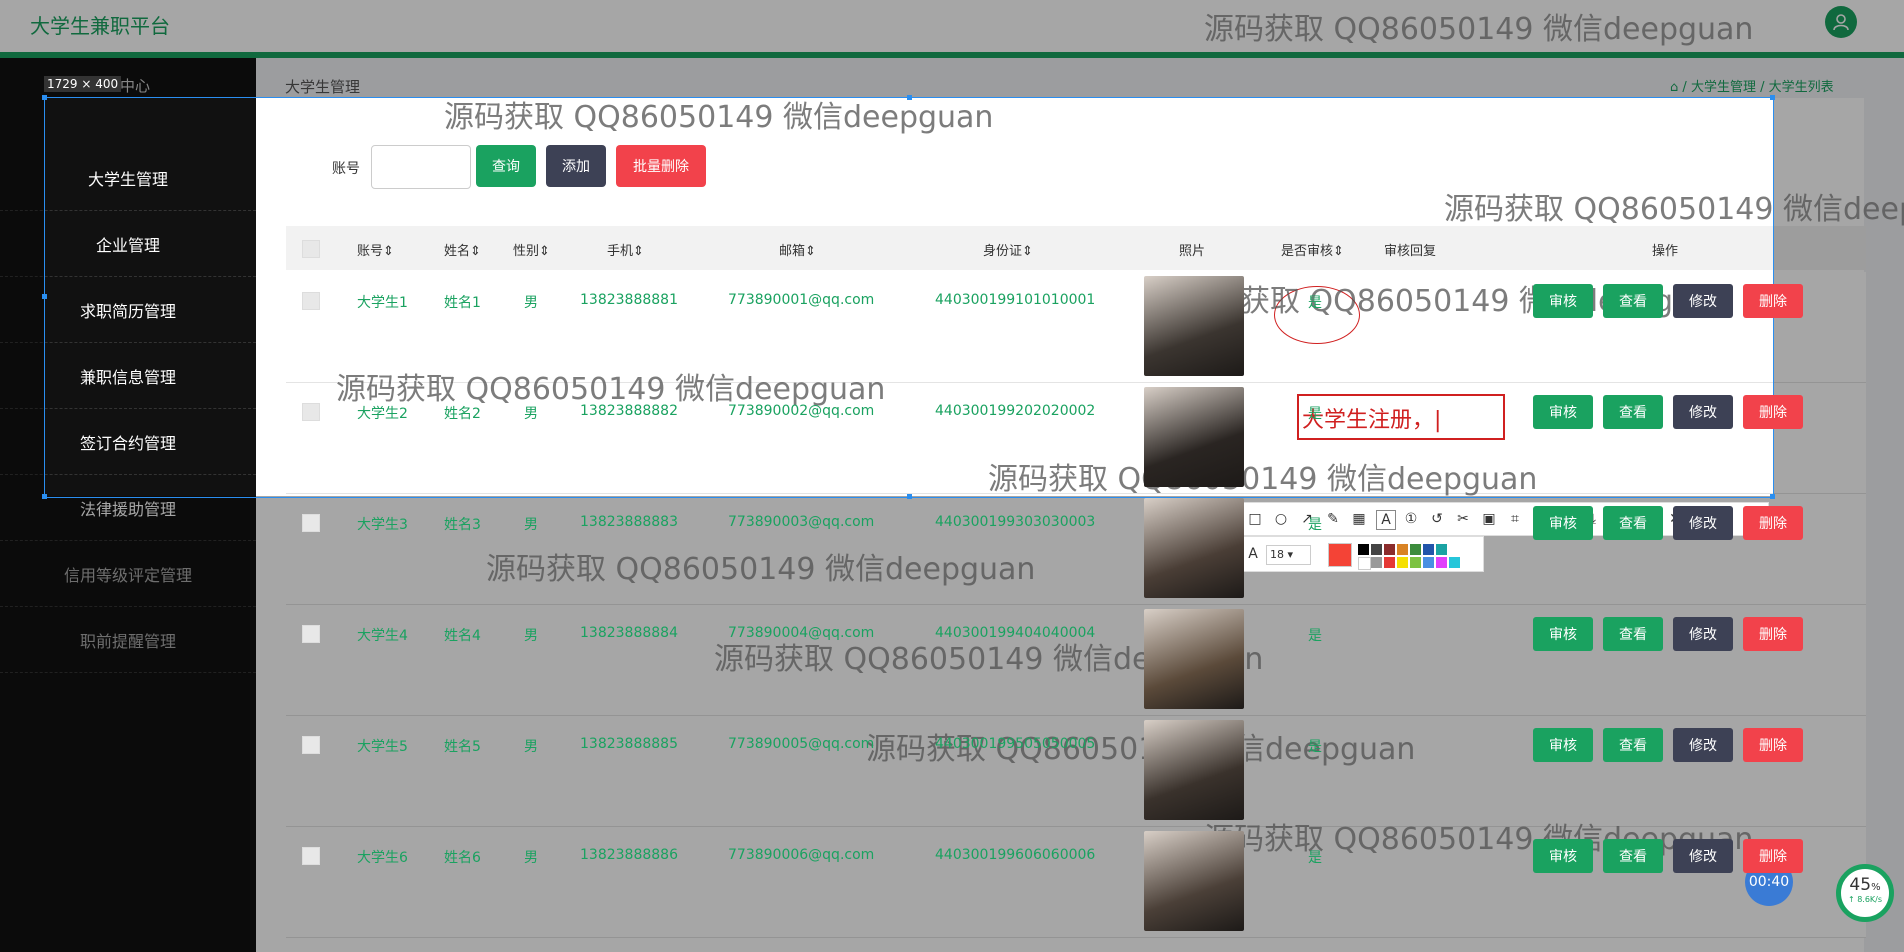 This screenshot has width=1904, height=952. I want to click on text-style-toolbar: A 18 ▾, so click(1360, 554).